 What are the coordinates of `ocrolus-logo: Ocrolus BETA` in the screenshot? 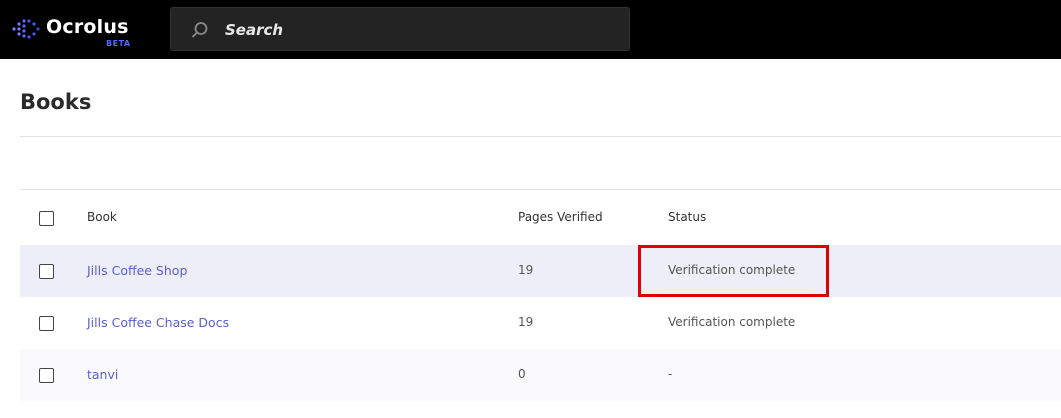 It's located at (77, 32).